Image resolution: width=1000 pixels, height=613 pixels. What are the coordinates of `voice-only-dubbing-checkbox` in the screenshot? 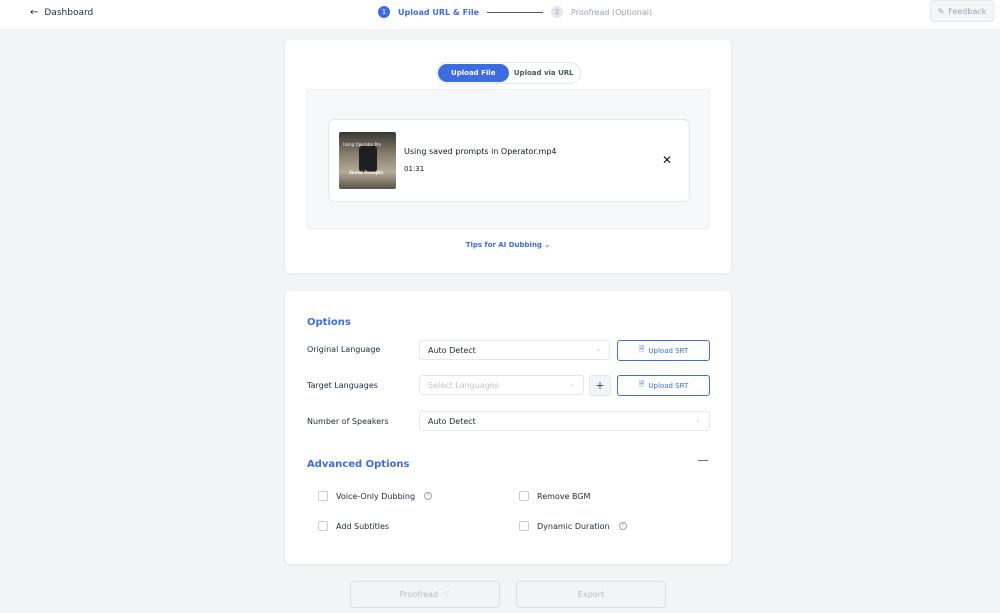 It's located at (323, 496).